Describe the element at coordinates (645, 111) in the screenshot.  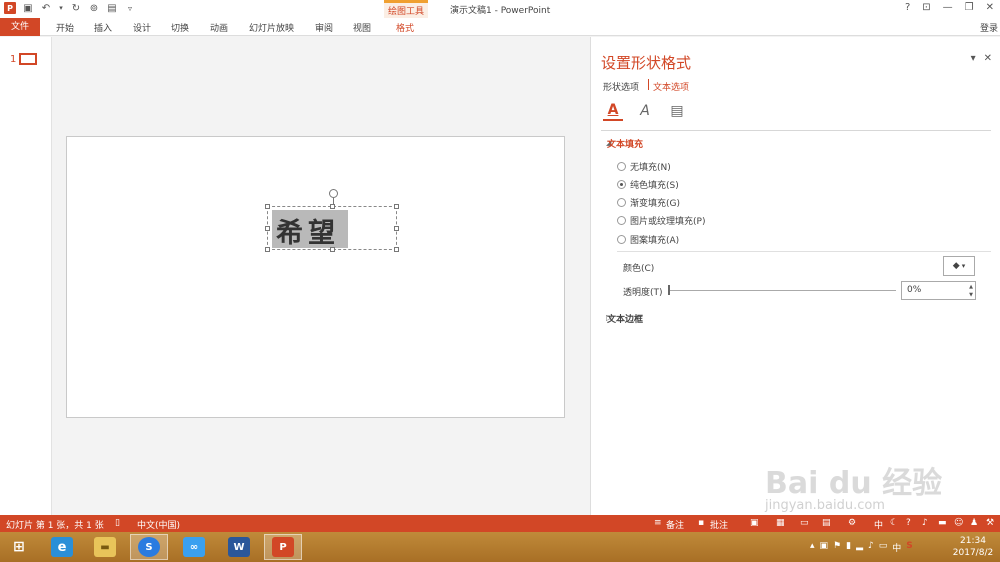
I see `text-effects-icon: A` at that location.